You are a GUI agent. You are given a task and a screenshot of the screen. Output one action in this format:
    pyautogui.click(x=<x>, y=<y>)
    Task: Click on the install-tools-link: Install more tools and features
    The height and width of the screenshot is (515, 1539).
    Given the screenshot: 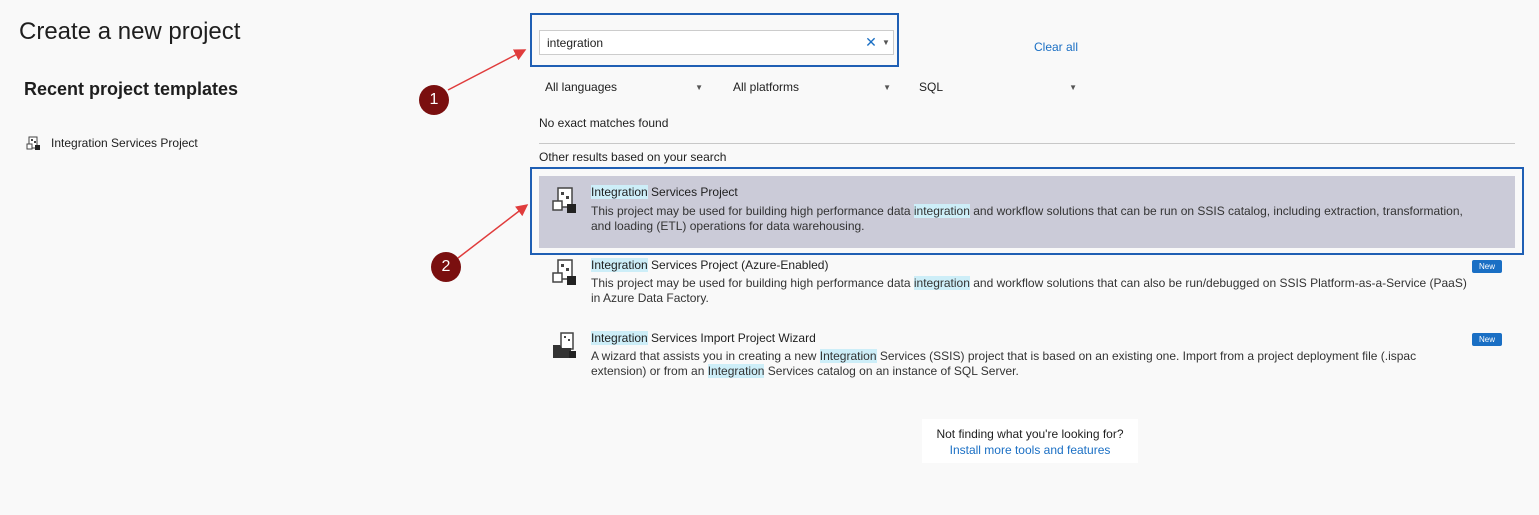 What is the action you would take?
    pyautogui.click(x=1030, y=450)
    